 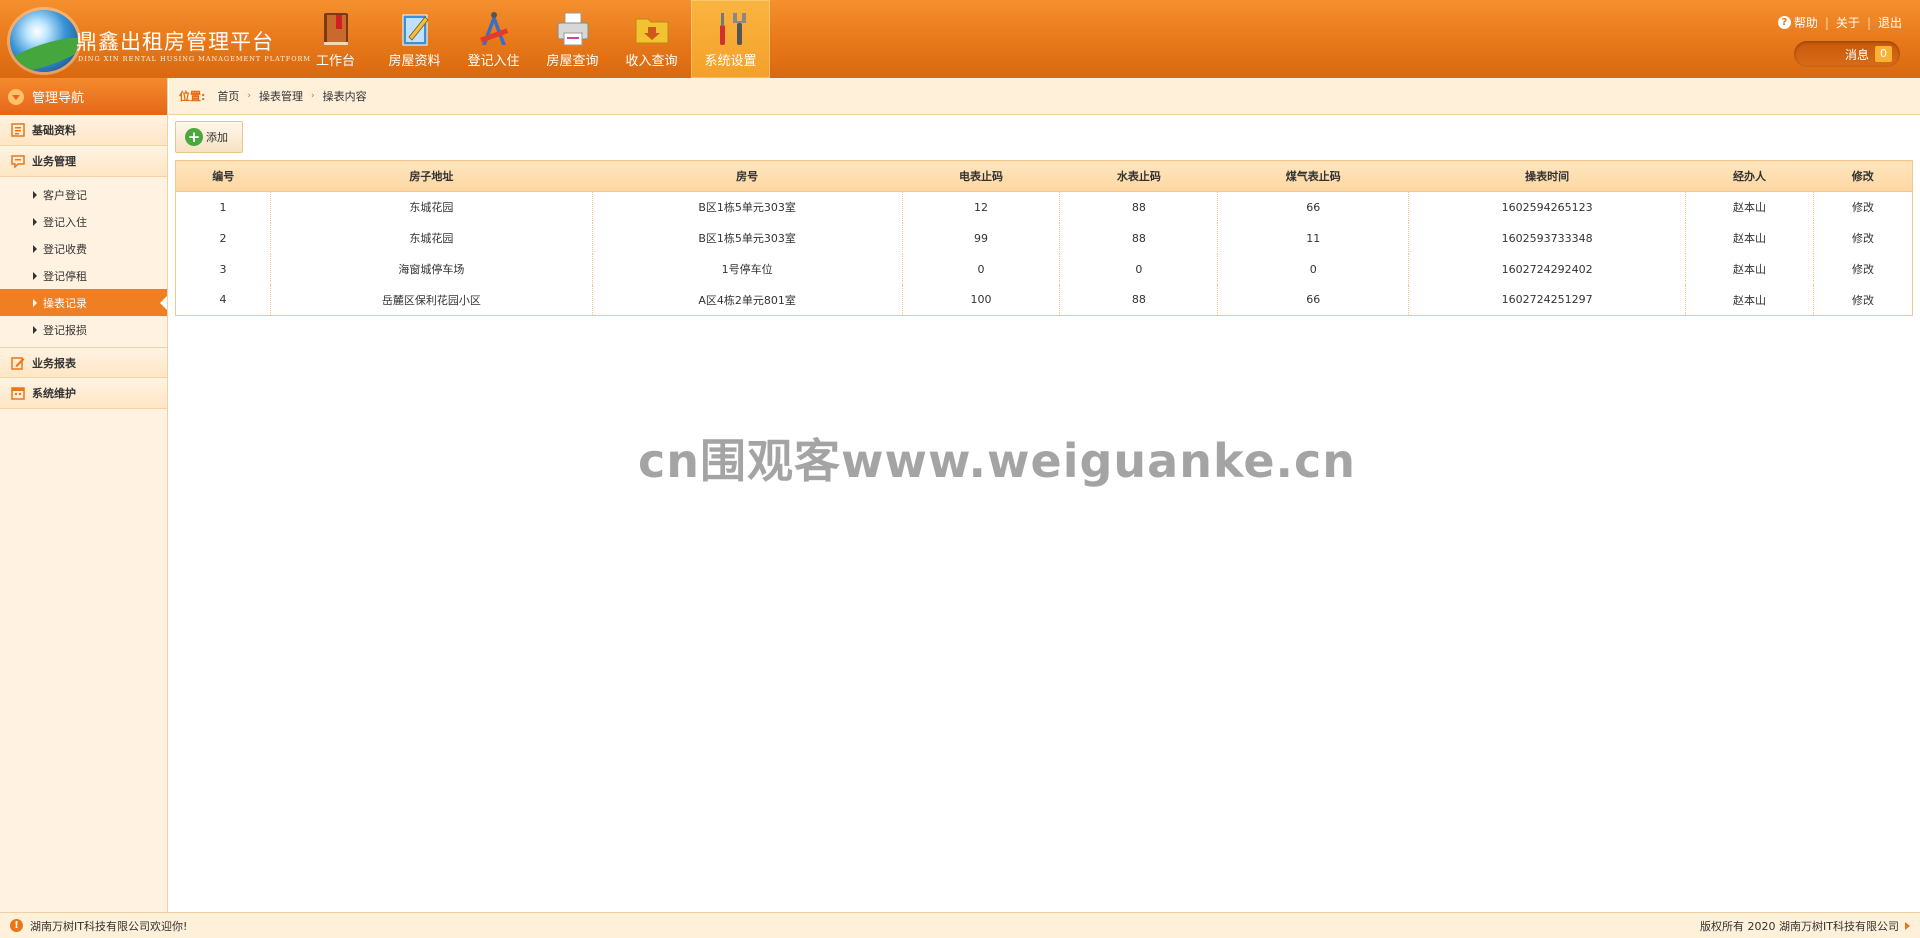 What do you see at coordinates (1547, 176) in the screenshot?
I see `column-header: 操表时间` at bounding box center [1547, 176].